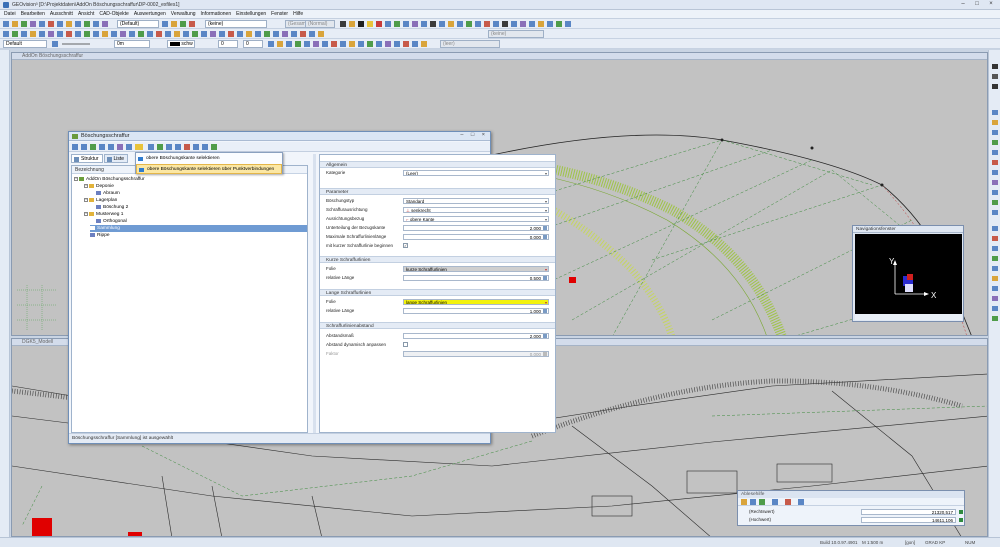 The image size is (1000, 547). What do you see at coordinates (935, 542) in the screenshot?
I see `status-snap: GRAD KP` at bounding box center [935, 542].